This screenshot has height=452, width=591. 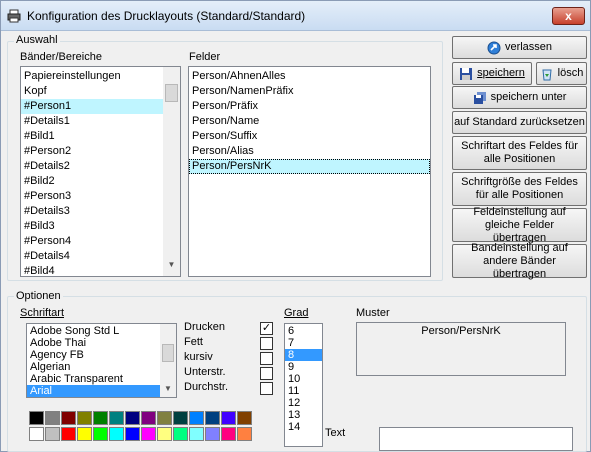 I want to click on font-scrollbar: ▼, so click(x=168, y=360).